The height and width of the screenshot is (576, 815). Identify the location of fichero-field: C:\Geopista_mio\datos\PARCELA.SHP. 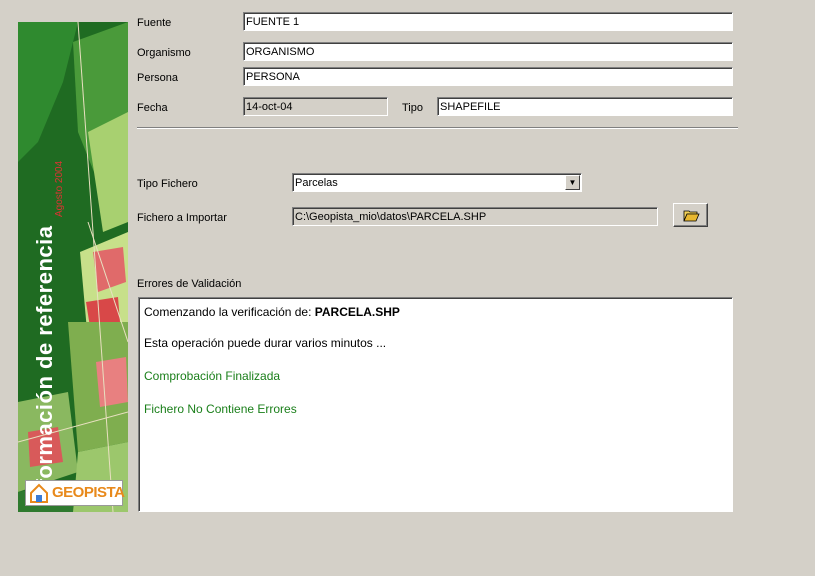
(475, 216).